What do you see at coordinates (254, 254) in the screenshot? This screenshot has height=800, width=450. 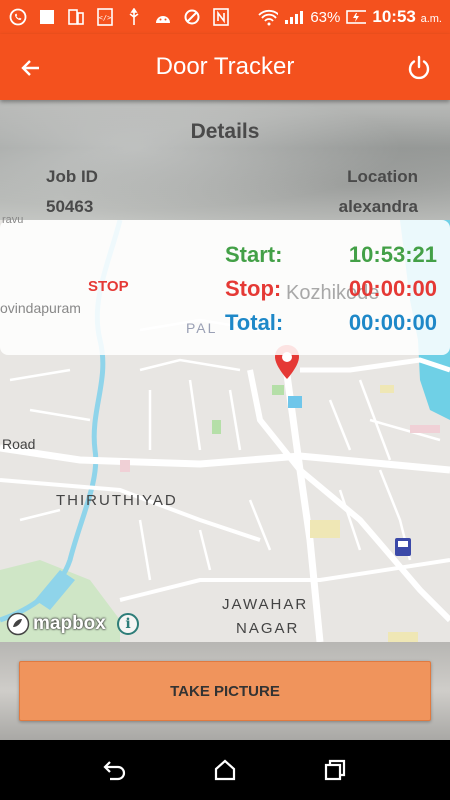 I see `start-label: Start:` at bounding box center [254, 254].